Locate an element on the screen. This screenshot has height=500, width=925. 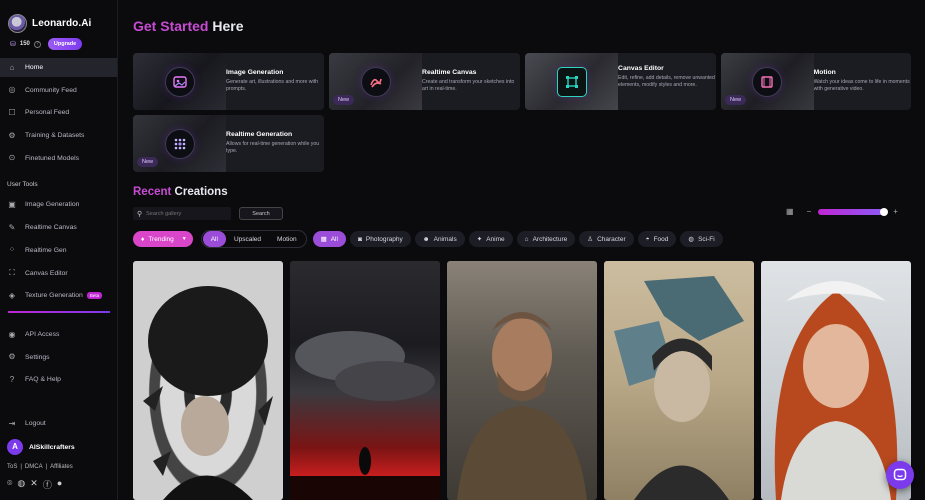
brand: Leonardo.Ai is located at coordinates (58, 16).